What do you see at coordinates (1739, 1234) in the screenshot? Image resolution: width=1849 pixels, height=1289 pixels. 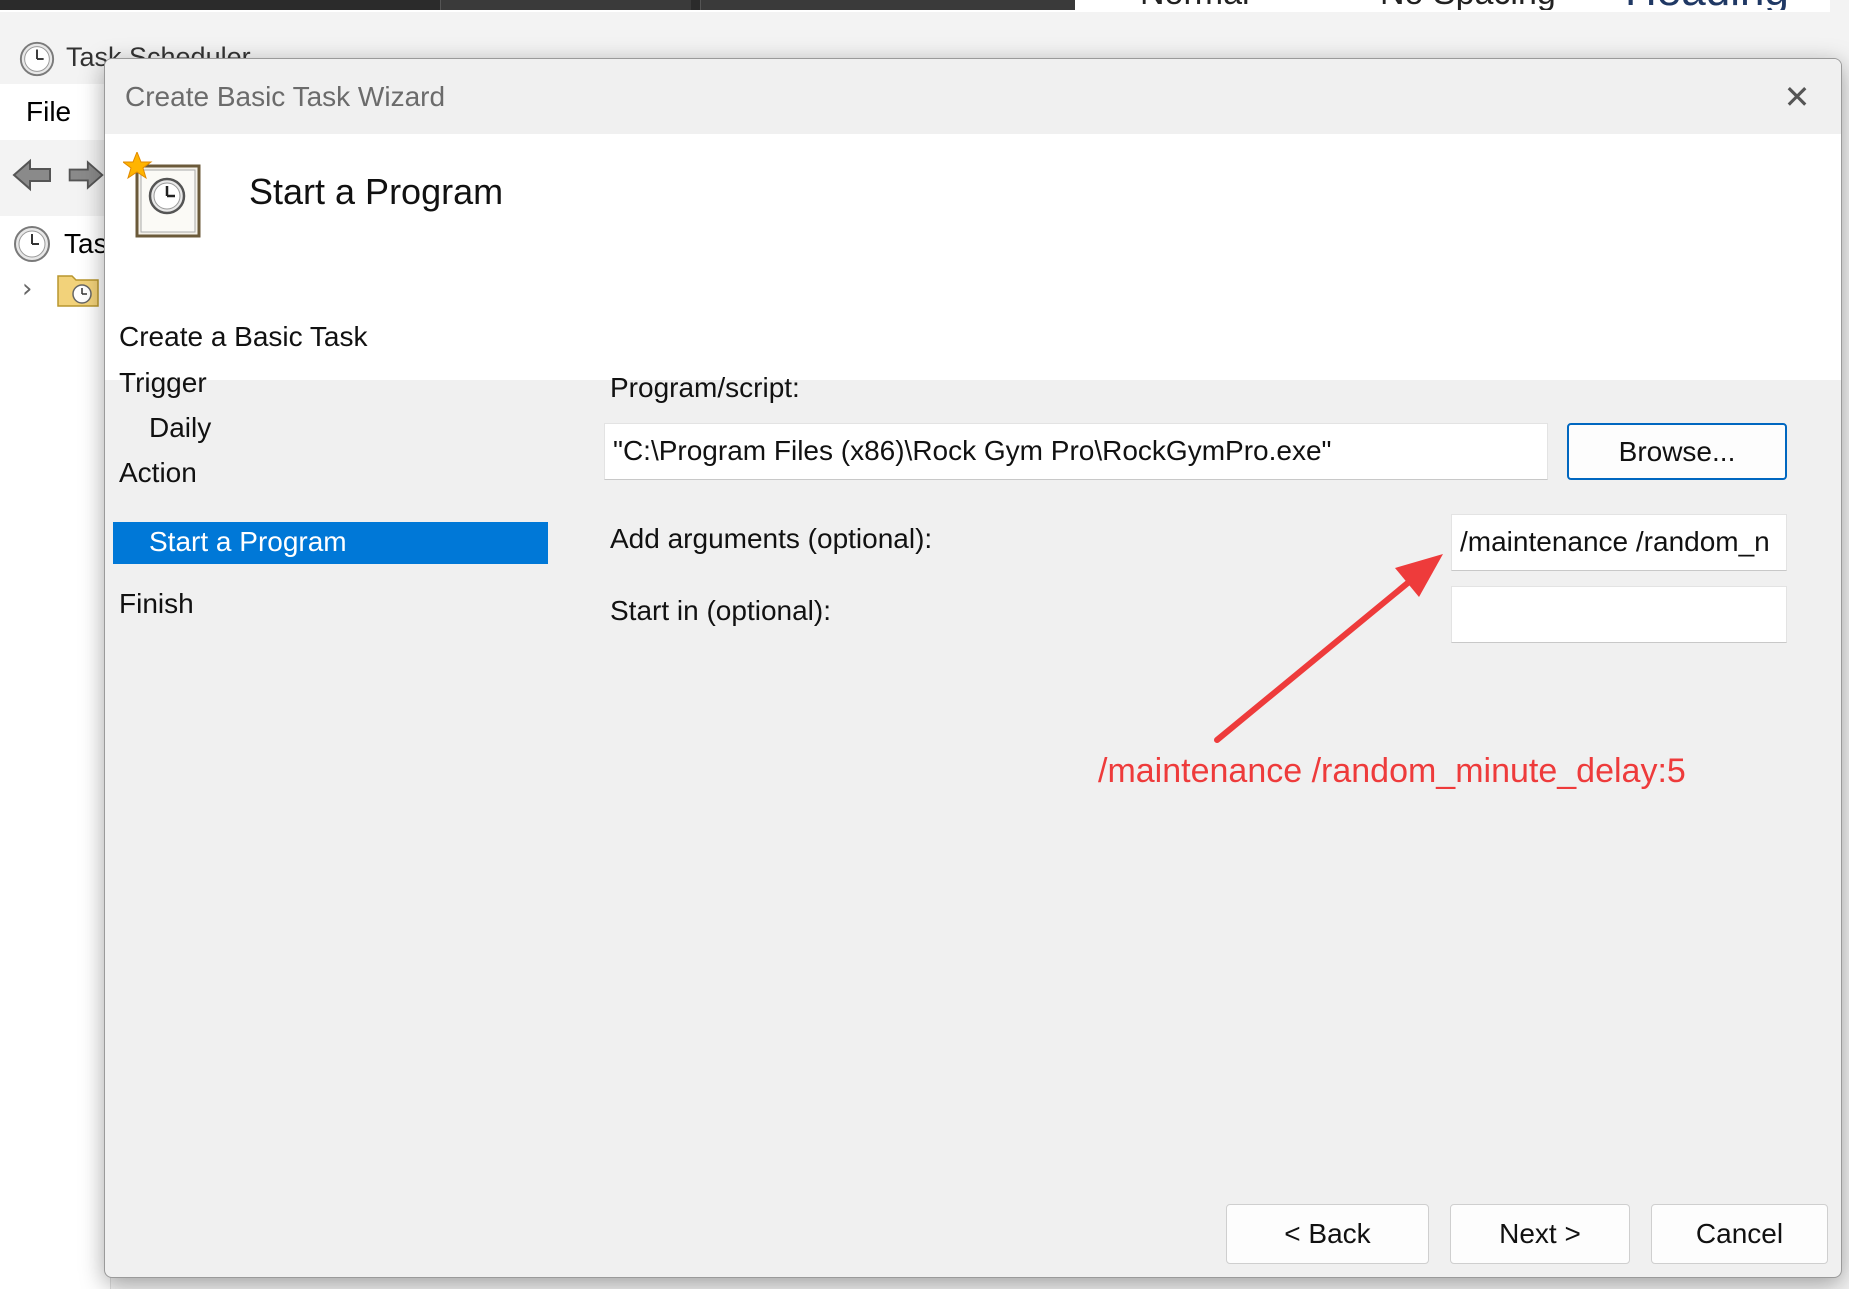 I see `cancel-button: Cancel` at bounding box center [1739, 1234].